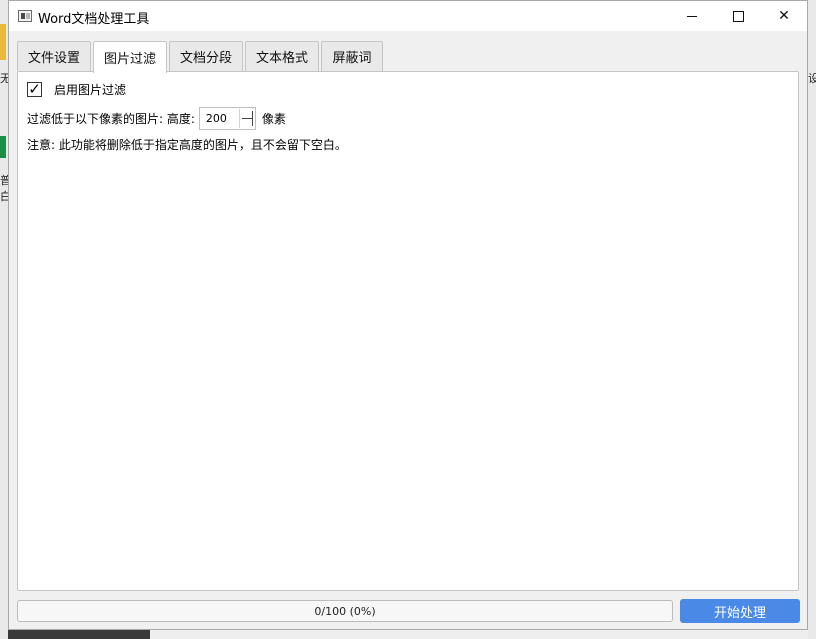 This screenshot has width=816, height=639. I want to click on enable-filter-row: ✓ 启用图片过滤, so click(76, 89).